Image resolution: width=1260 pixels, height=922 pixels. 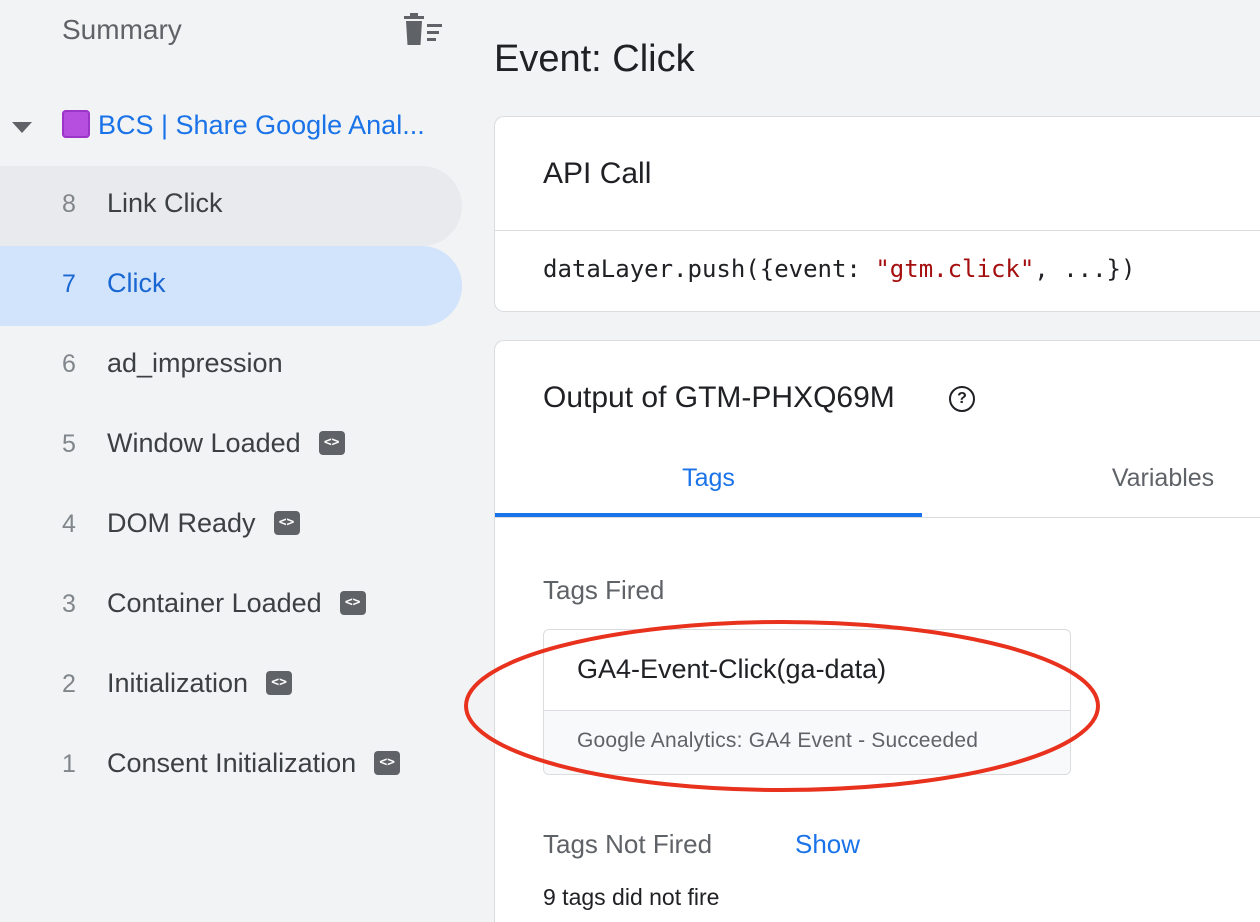 I want to click on fired-tag-name: GA4-Event-Click(ga-data), so click(x=732, y=669).